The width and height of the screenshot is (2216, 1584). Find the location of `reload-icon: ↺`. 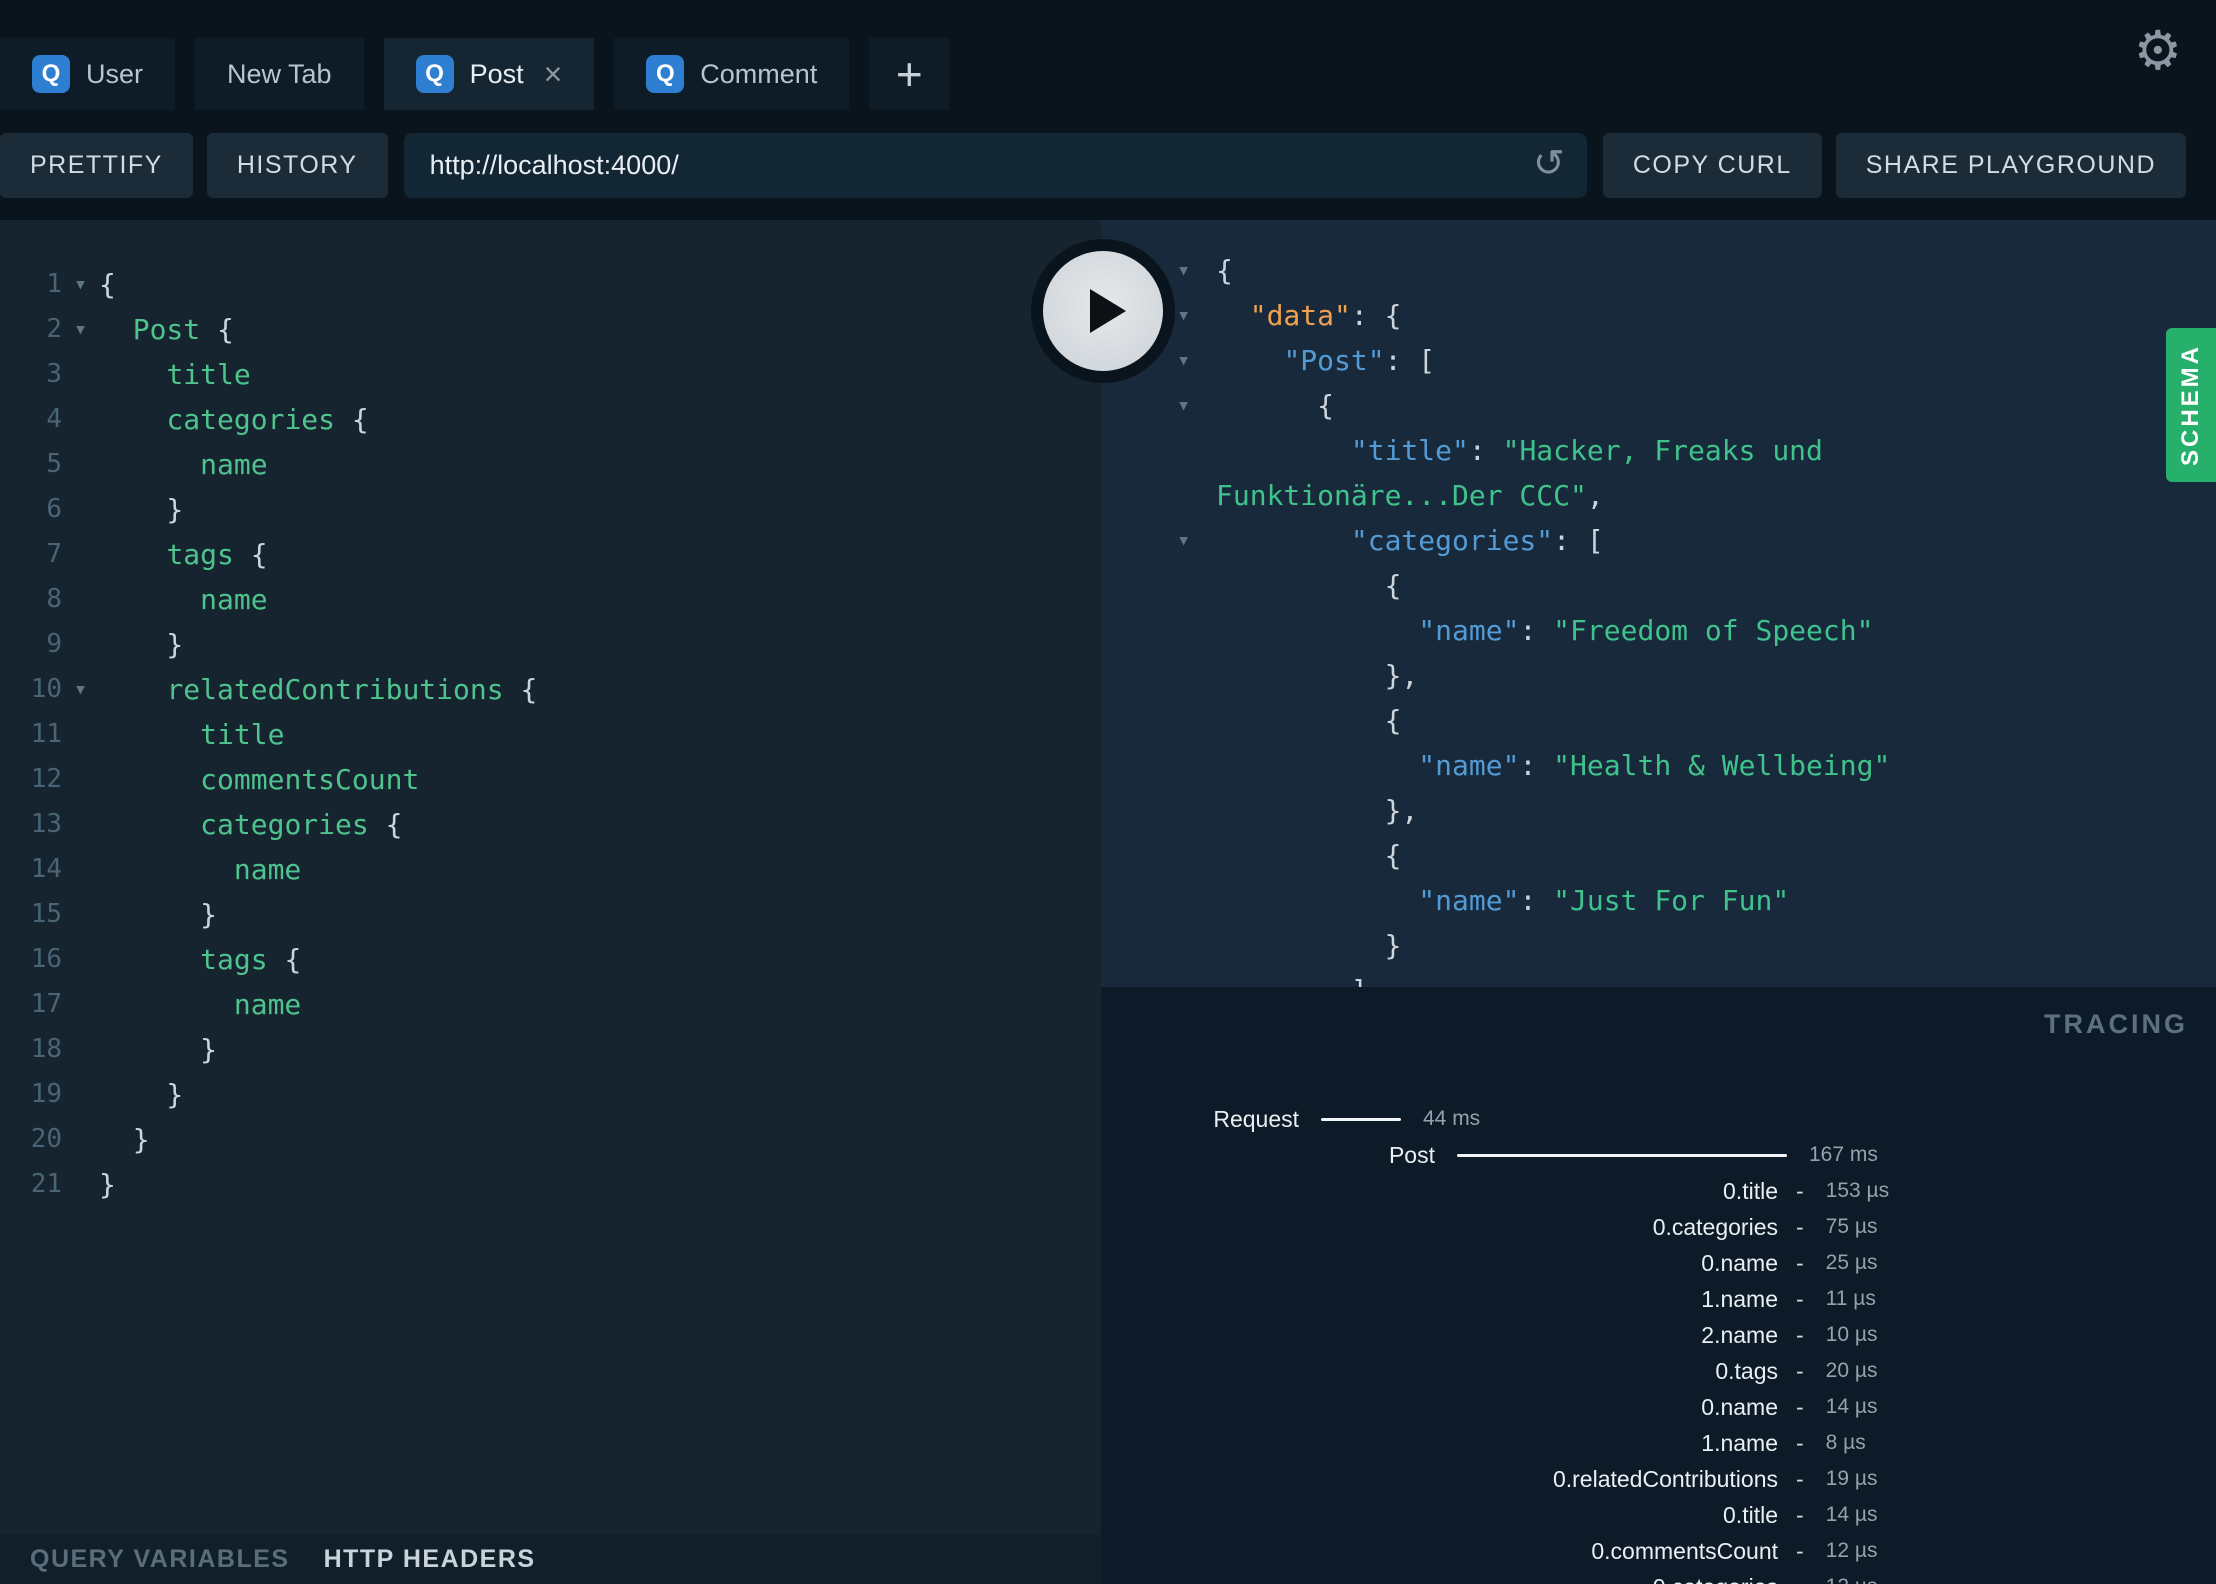

reload-icon: ↺ is located at coordinates (1549, 164).